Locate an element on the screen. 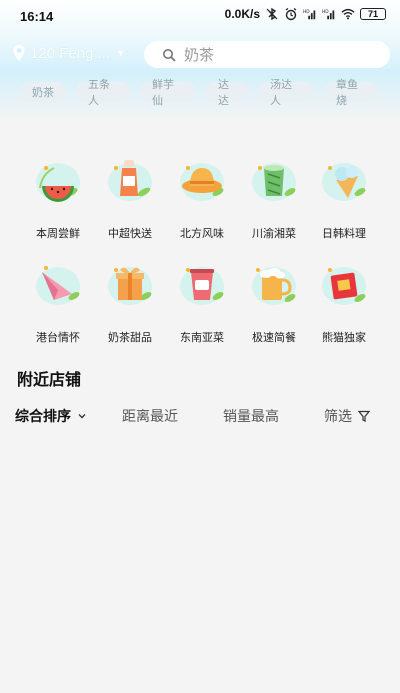  category-item-hk-taiwan: 港台情怀 is located at coordinates (58, 302).